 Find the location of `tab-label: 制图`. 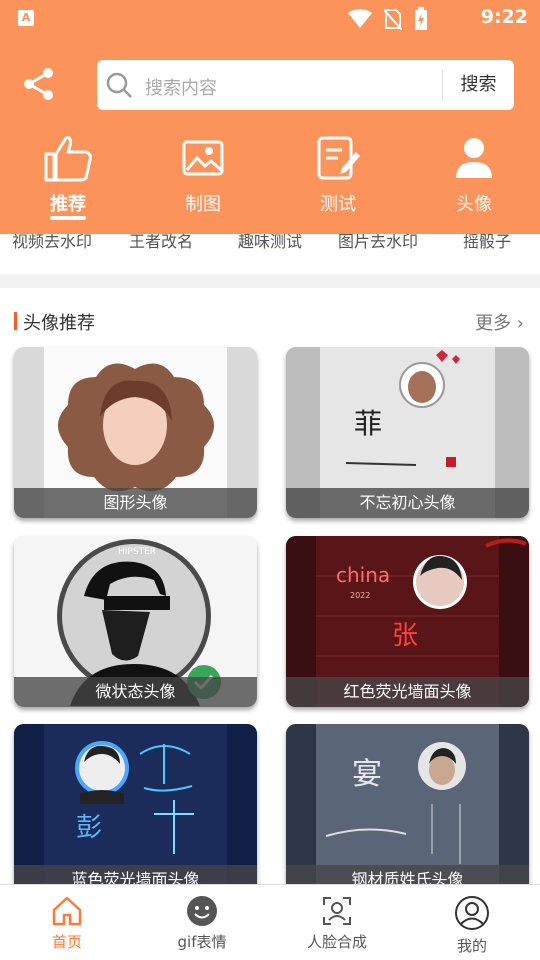

tab-label: 制图 is located at coordinates (203, 204).